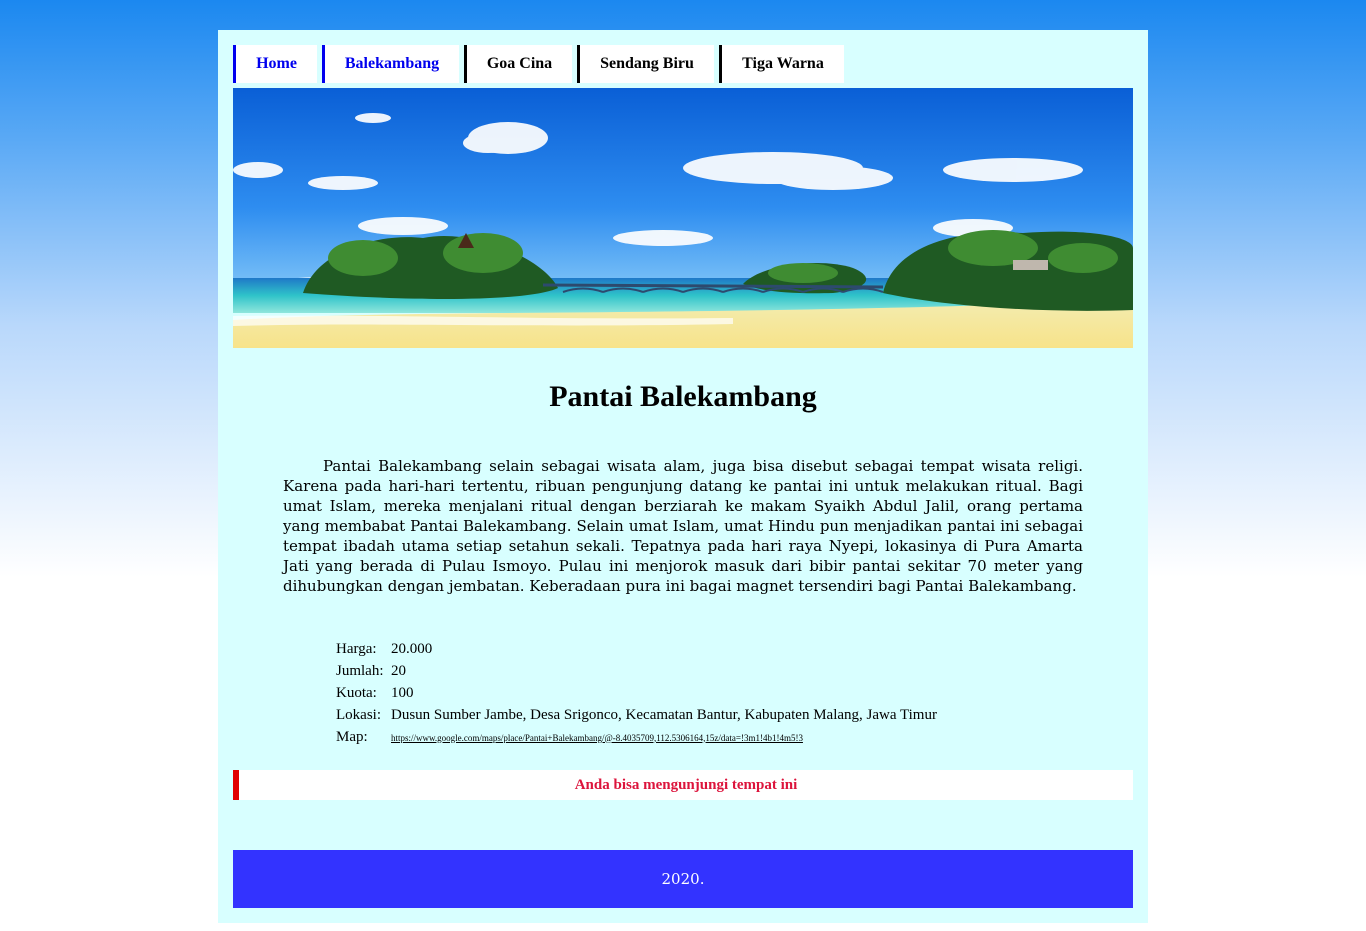  Describe the element at coordinates (683, 396) in the screenshot. I see `page-title: Pantai Balekambang` at that location.